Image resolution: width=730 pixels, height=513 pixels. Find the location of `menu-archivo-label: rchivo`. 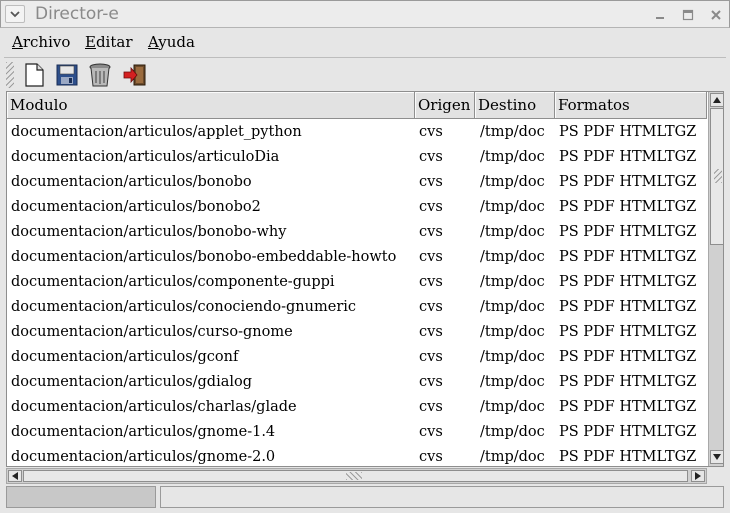

menu-archivo-label: rchivo is located at coordinates (46, 42).